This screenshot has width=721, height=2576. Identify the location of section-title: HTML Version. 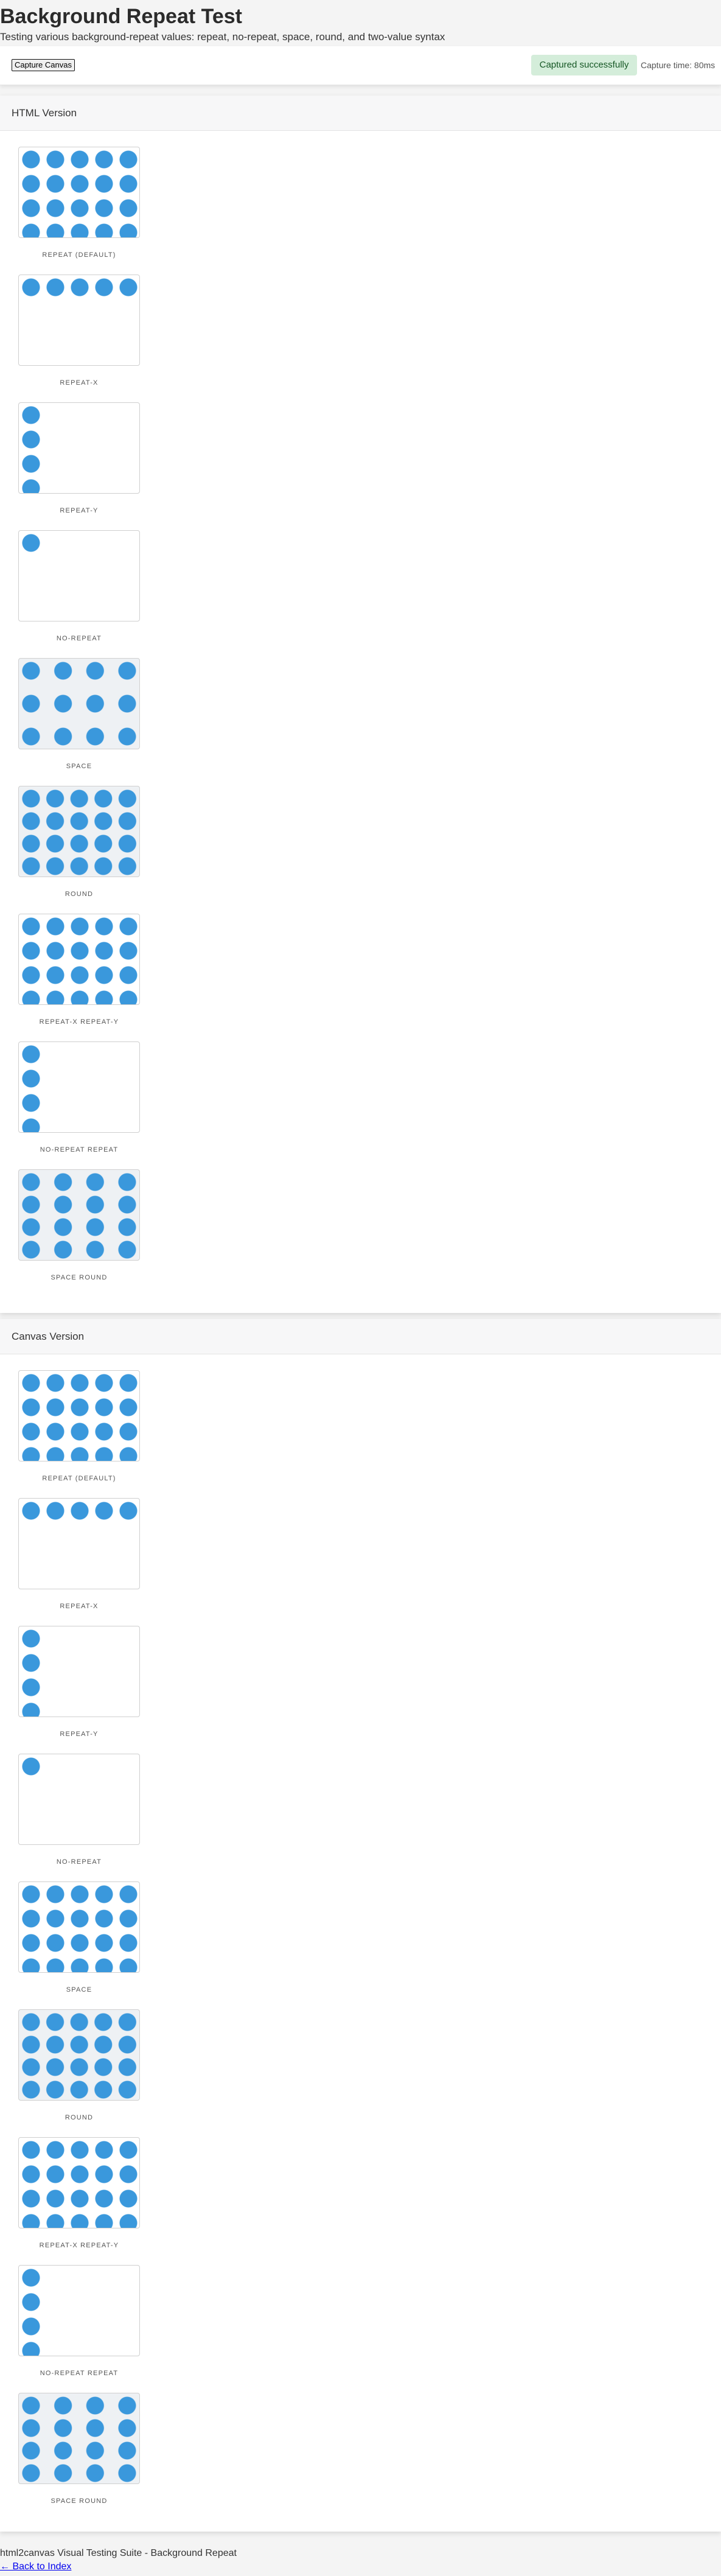
(360, 113).